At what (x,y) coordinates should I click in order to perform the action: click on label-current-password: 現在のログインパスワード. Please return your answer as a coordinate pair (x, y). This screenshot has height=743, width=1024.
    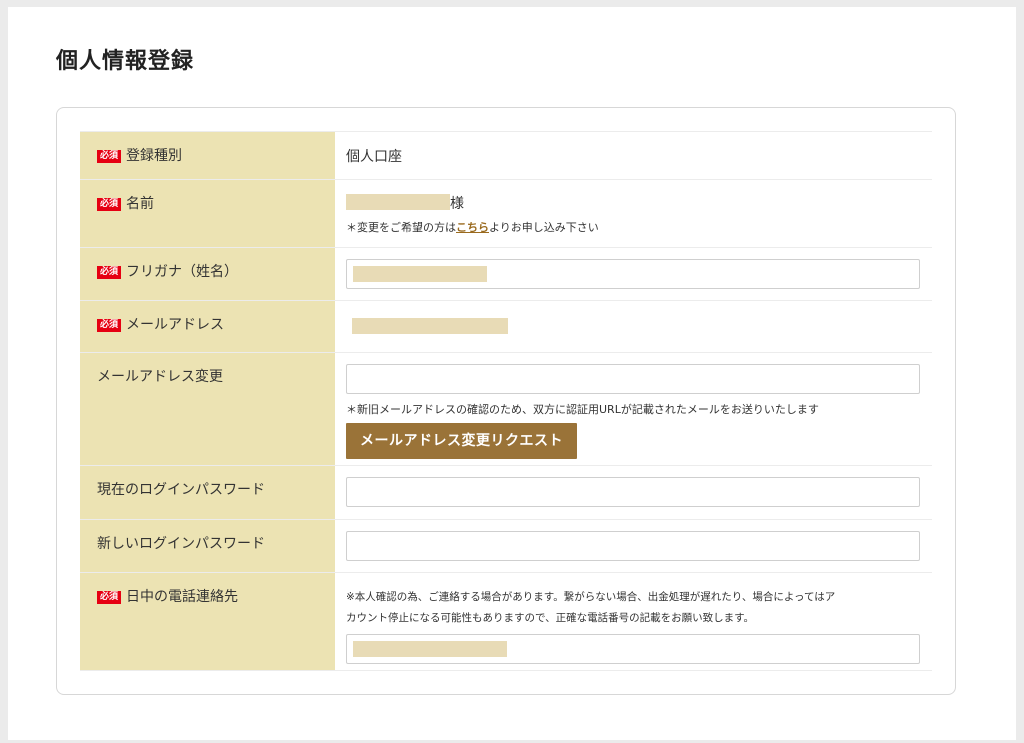
    Looking at the image, I should click on (181, 490).